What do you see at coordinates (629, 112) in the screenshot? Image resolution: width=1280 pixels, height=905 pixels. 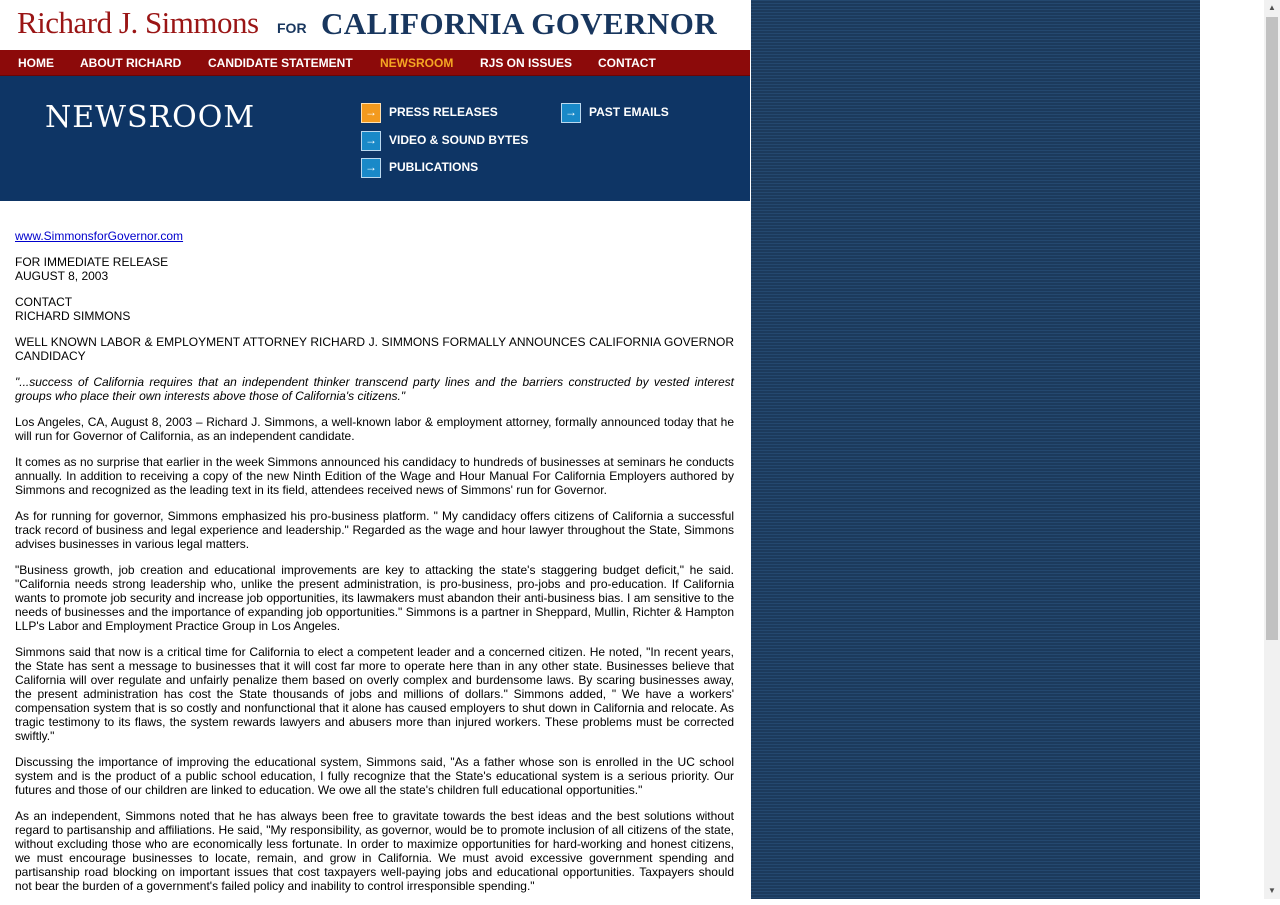 I see `sublink-label: PAST EMAILS` at bounding box center [629, 112].